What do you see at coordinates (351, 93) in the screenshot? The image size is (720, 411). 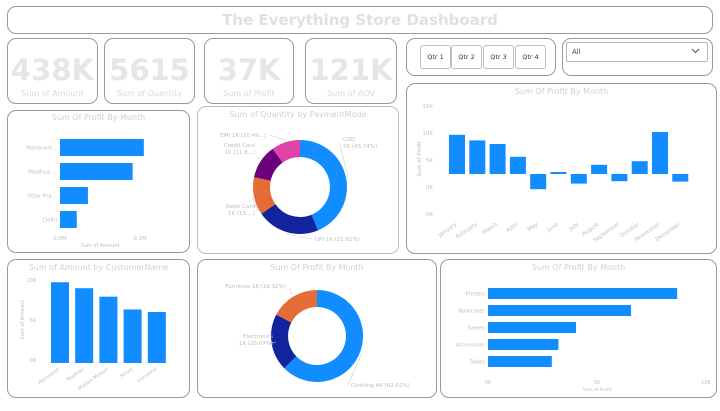 I see `kpi-label: Sum of AOV` at bounding box center [351, 93].